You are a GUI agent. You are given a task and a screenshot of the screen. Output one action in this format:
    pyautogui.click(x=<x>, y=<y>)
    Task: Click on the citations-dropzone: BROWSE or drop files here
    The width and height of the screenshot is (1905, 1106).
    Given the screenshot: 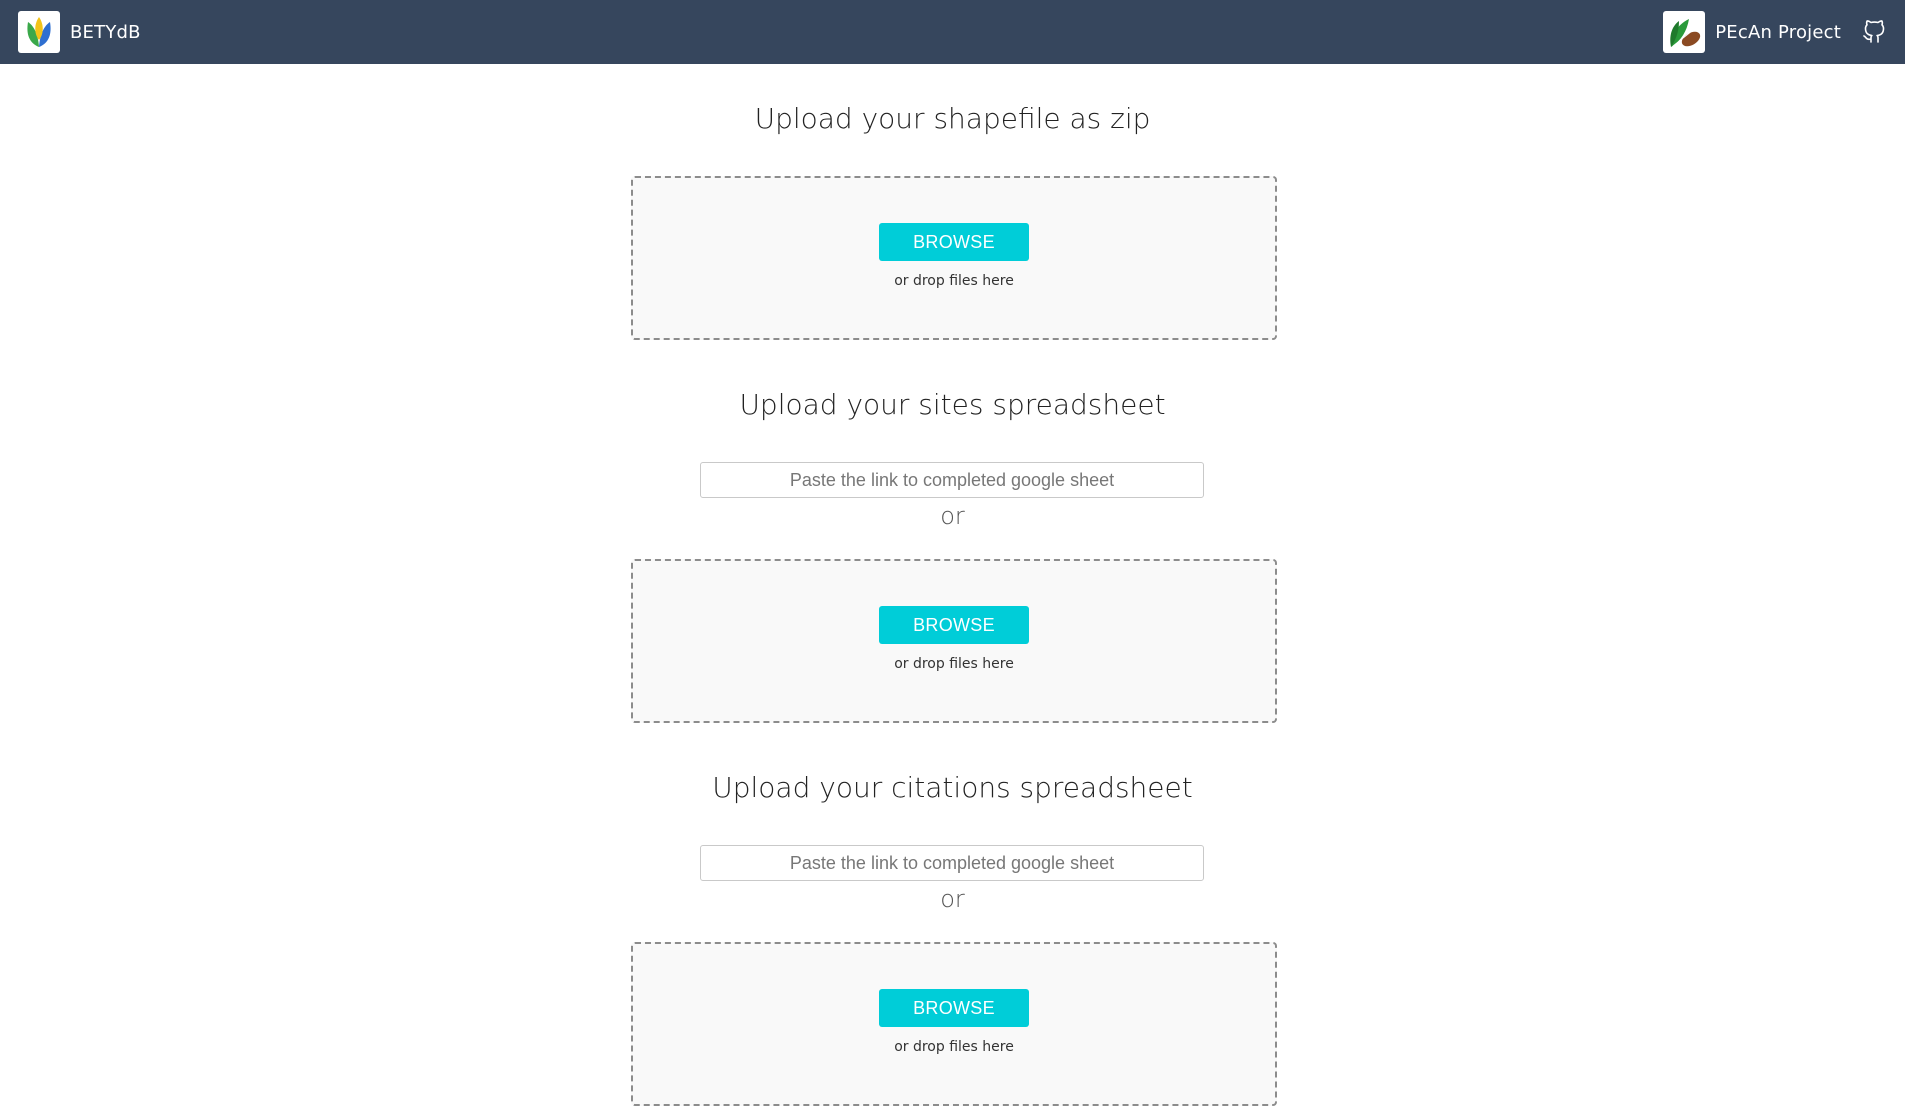 What is the action you would take?
    pyautogui.click(x=954, y=1024)
    